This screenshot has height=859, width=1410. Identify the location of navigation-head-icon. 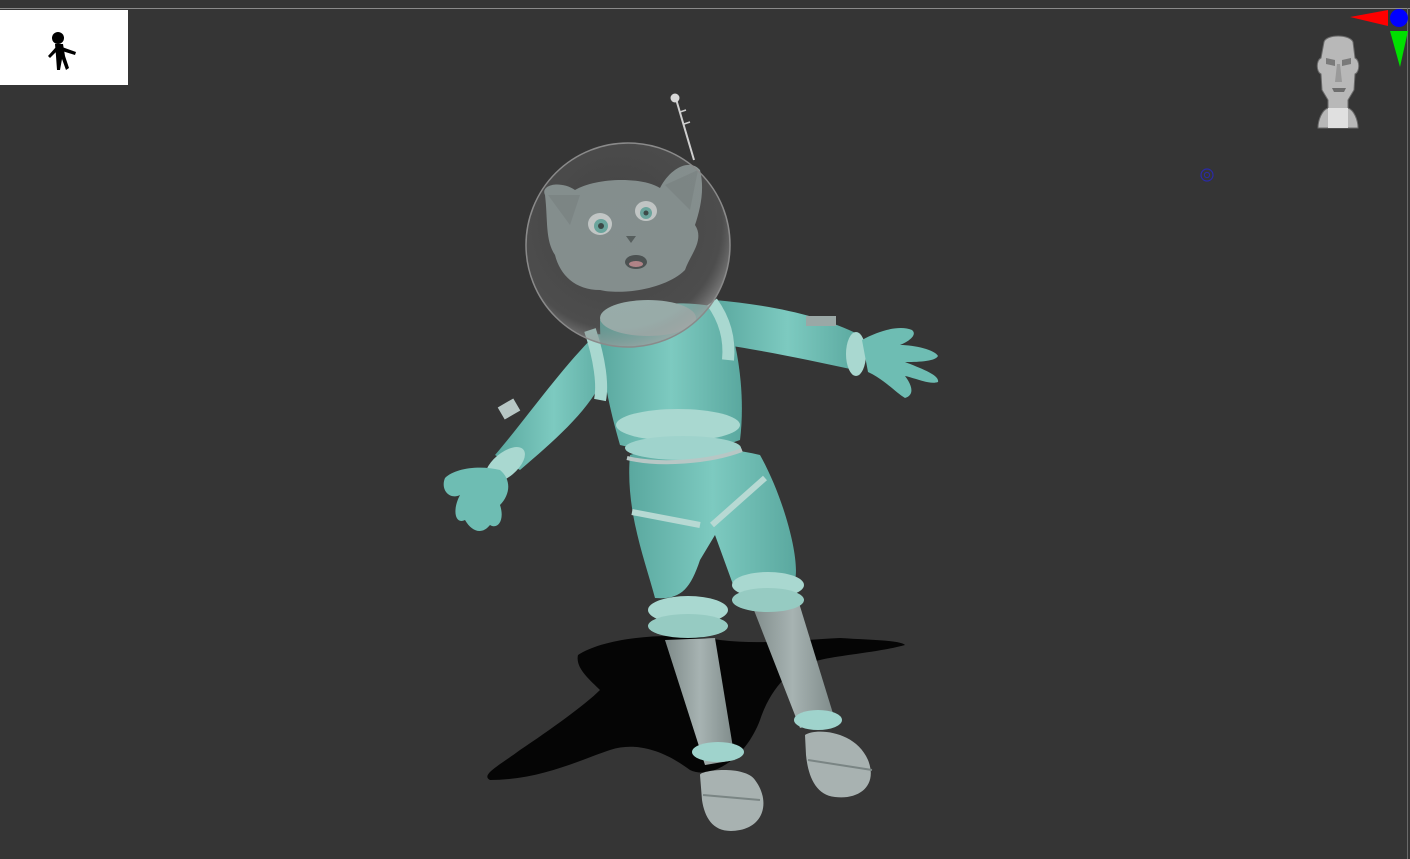
(1338, 81).